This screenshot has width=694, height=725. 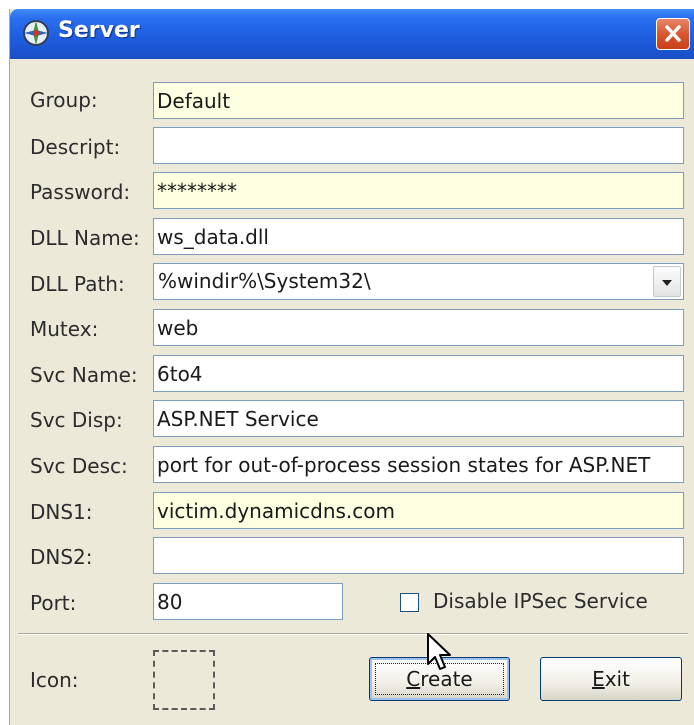 I want to click on title-bar: Server, so click(x=352, y=34).